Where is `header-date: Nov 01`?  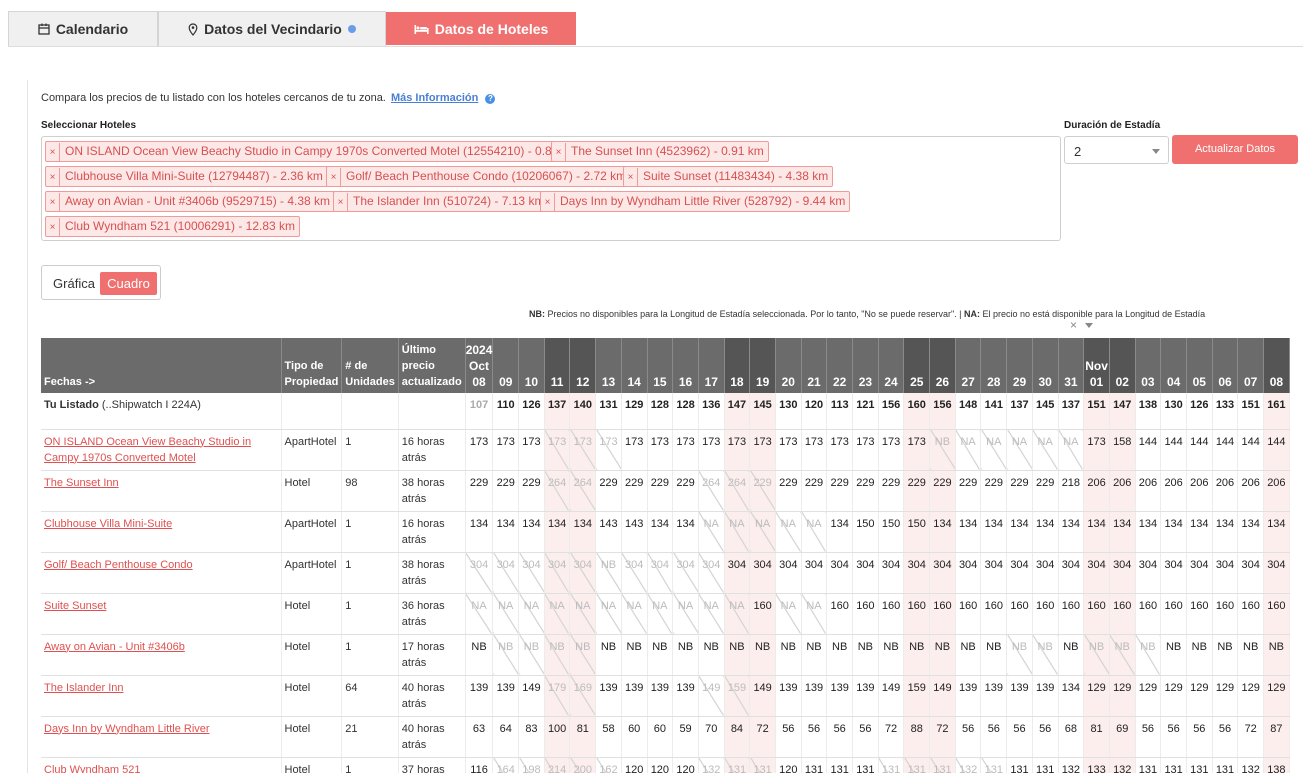
header-date: Nov 01 is located at coordinates (1096, 365).